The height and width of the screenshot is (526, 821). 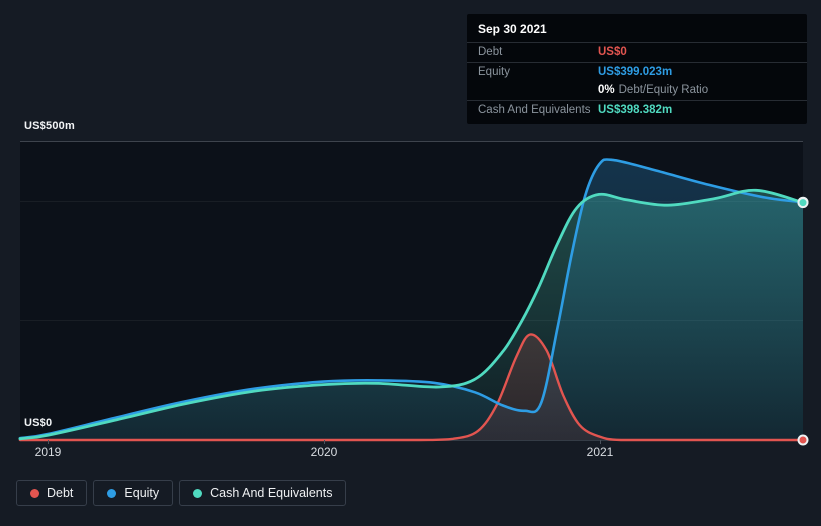 What do you see at coordinates (34, 493) in the screenshot?
I see `debt-color-dot-icon` at bounding box center [34, 493].